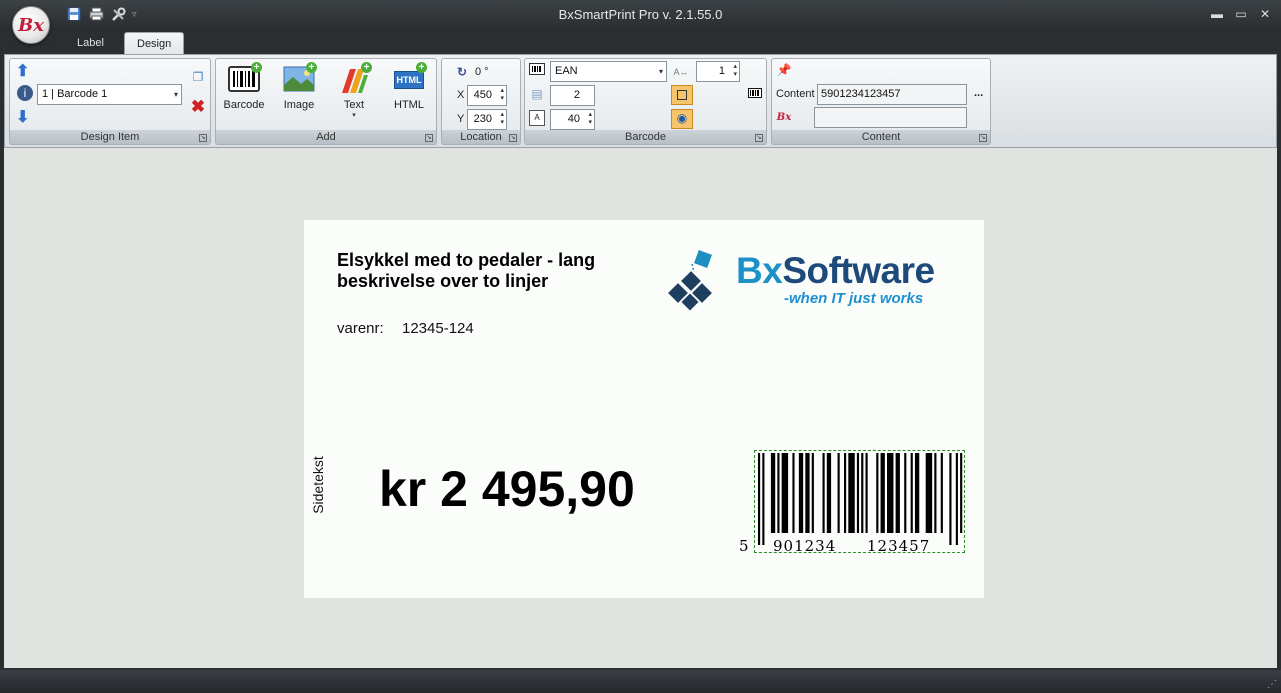  I want to click on barcode-type-select: EAN ▾, so click(608, 71).